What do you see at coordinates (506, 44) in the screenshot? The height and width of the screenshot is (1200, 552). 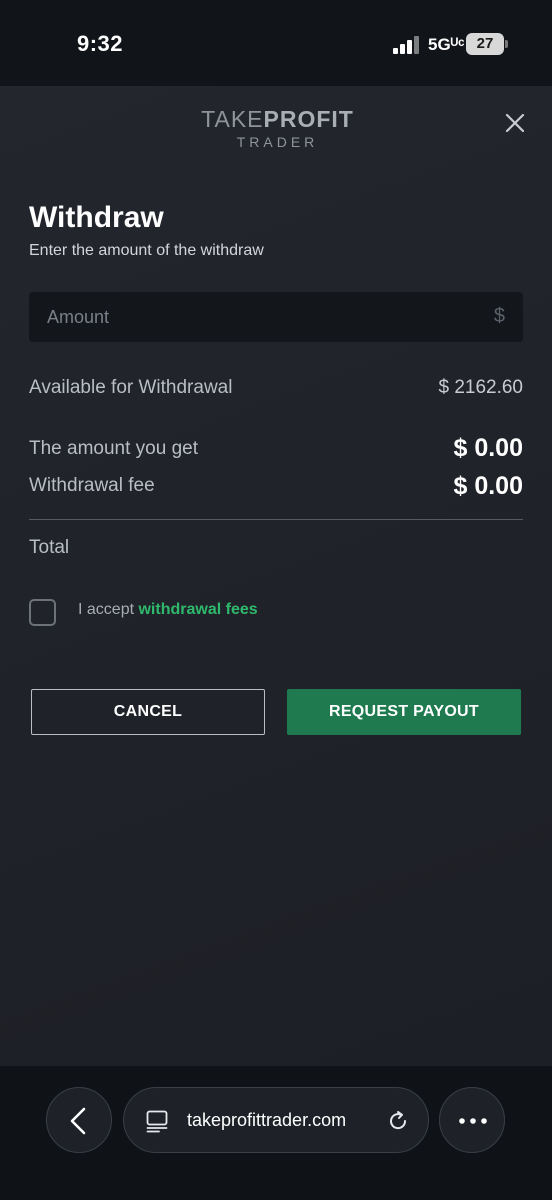 I see `battery-tip` at bounding box center [506, 44].